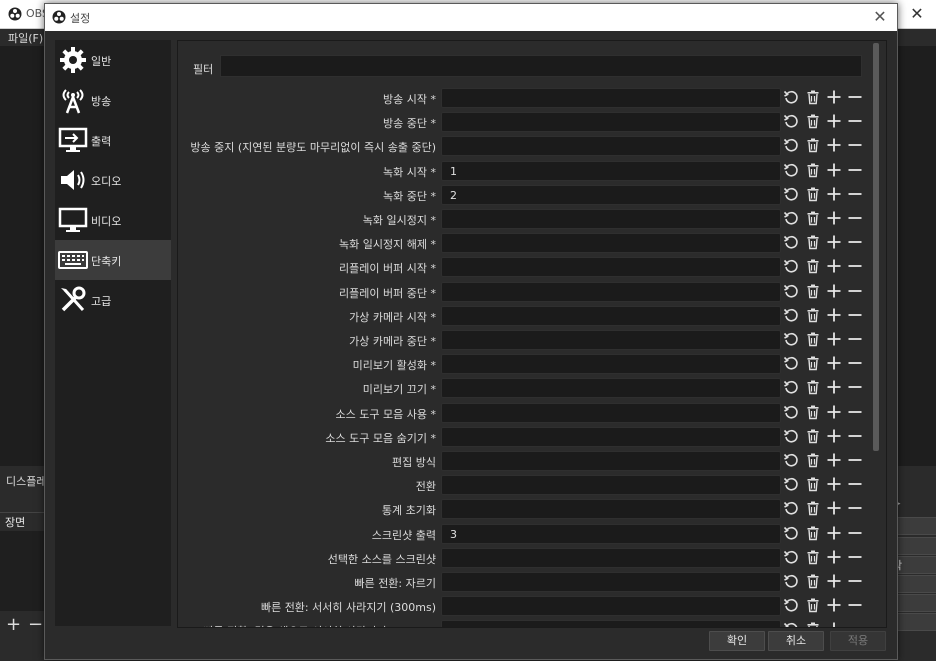 The image size is (936, 661). What do you see at coordinates (113, 140) in the screenshot?
I see `sidebar-item-output: 출력` at bounding box center [113, 140].